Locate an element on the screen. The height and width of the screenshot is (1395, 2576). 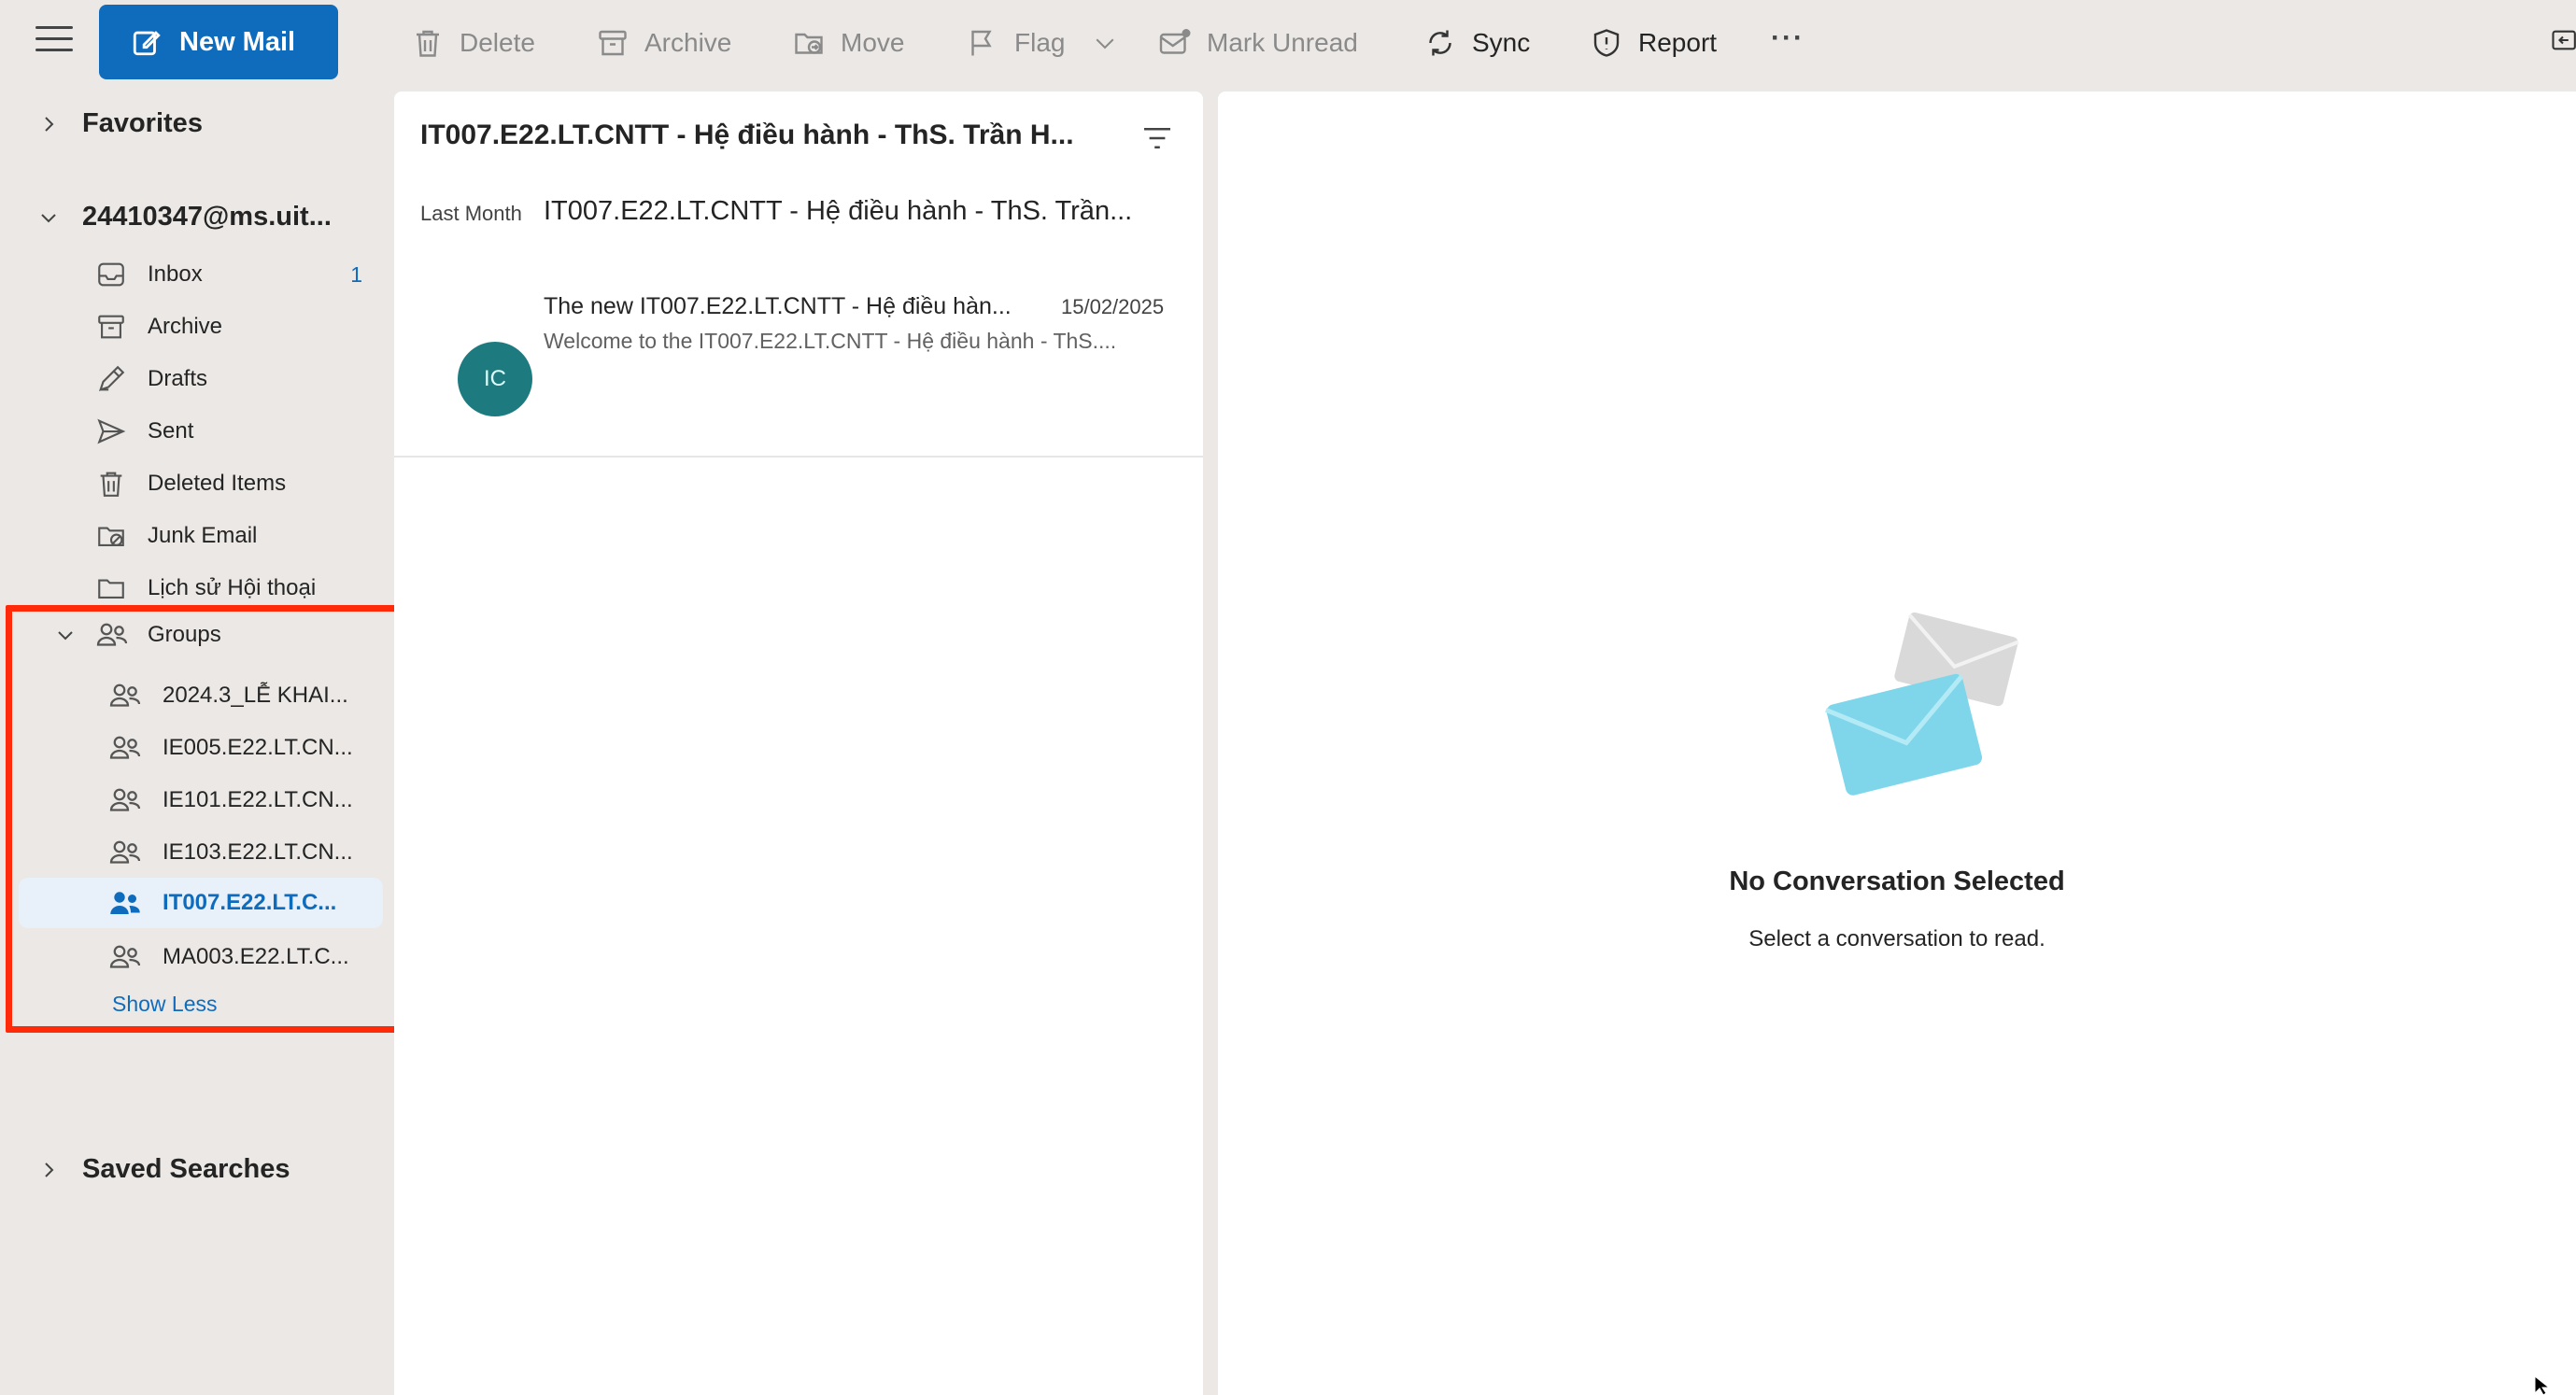
folder-icon is located at coordinates (111, 589).